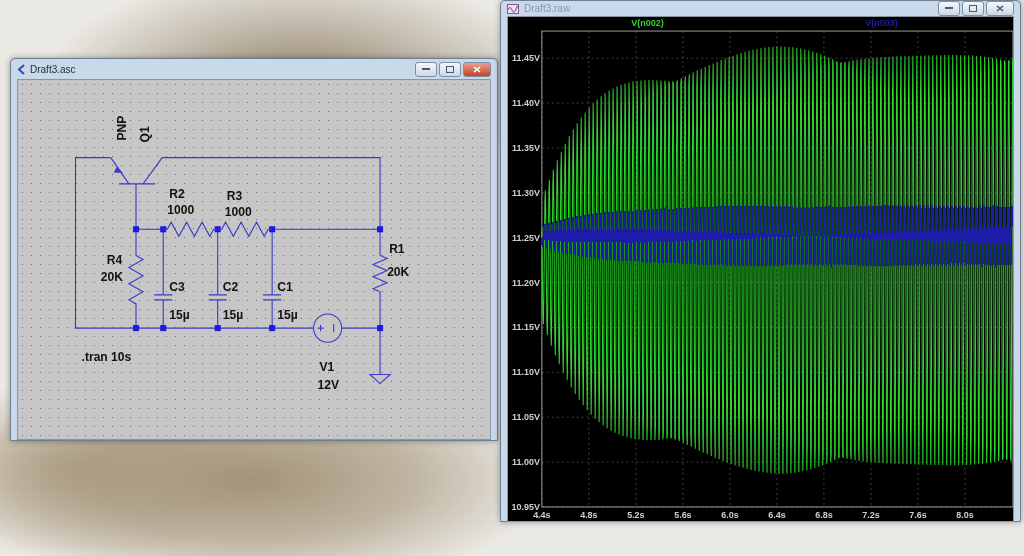 Image resolution: width=1024 pixels, height=556 pixels. What do you see at coordinates (53, 69) in the screenshot?
I see `window-title: Draft3.asc` at bounding box center [53, 69].